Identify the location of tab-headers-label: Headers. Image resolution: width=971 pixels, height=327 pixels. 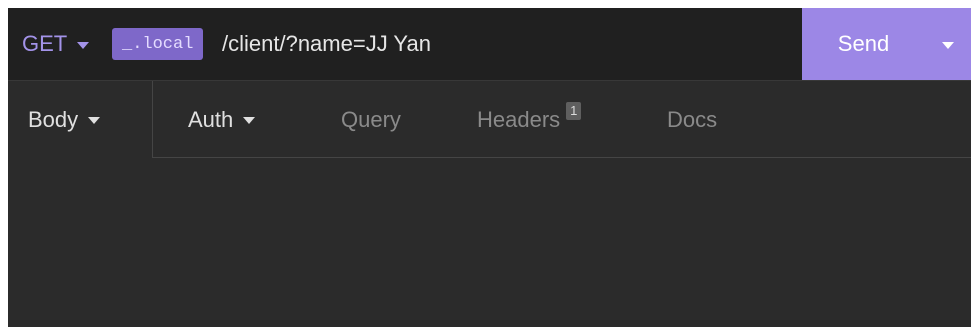
(519, 119).